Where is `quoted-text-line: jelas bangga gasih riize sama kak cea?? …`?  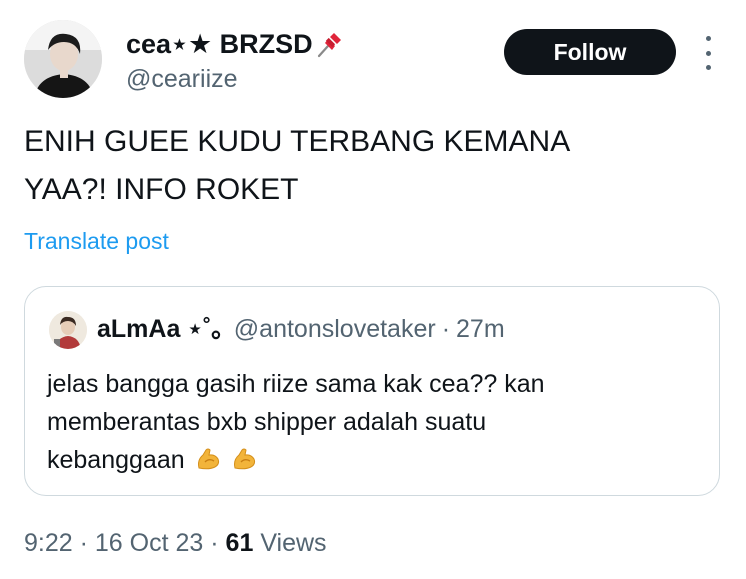
quoted-text-line: jelas bangga gasih riize sama kak cea?? … is located at coordinates (296, 384).